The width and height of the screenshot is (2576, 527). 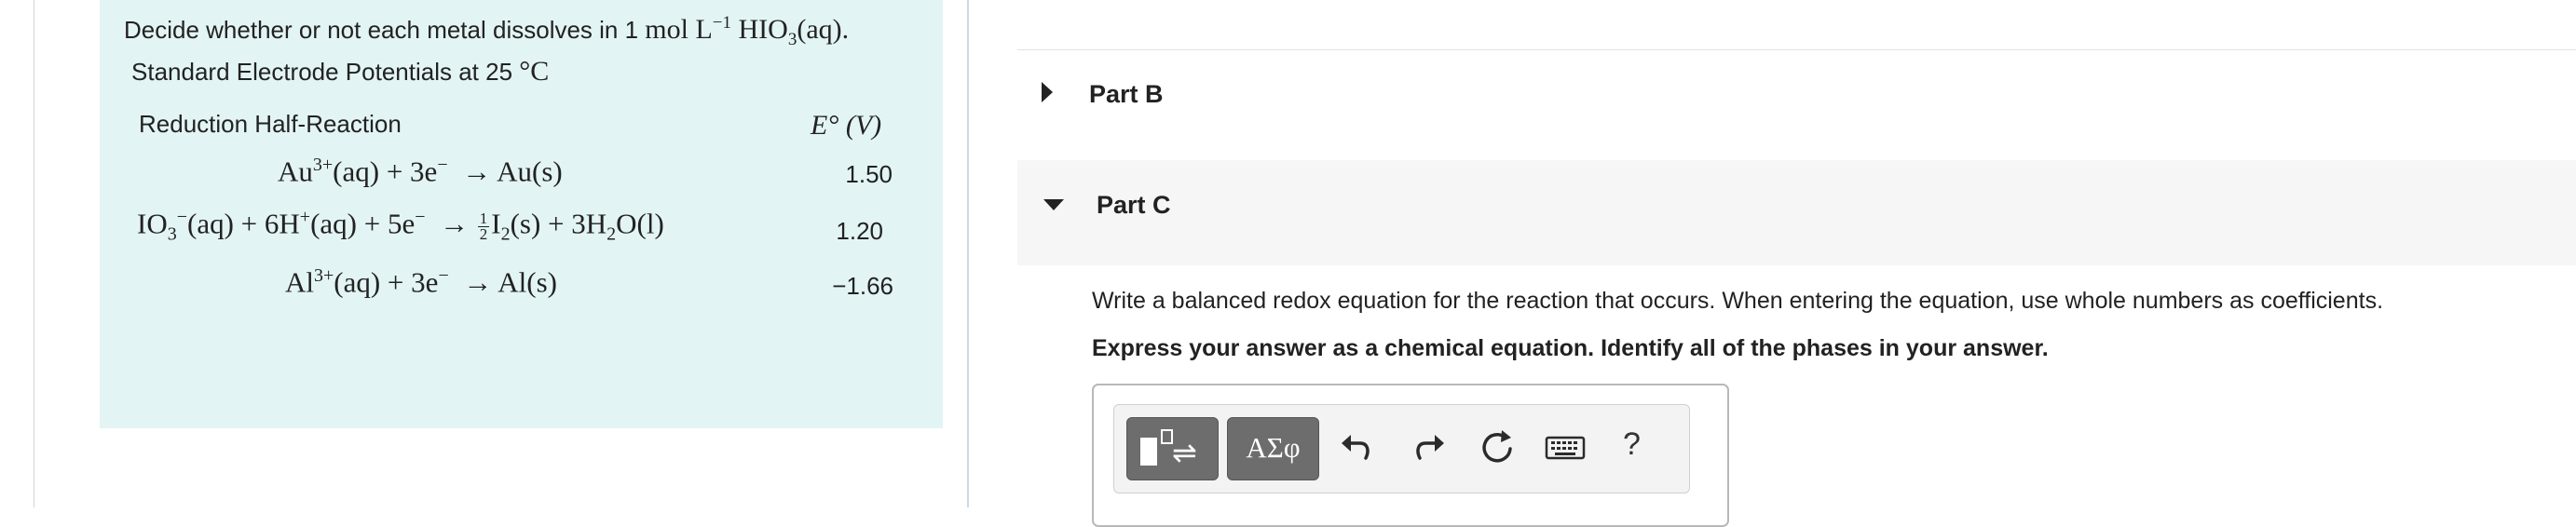 What do you see at coordinates (1053, 204) in the screenshot?
I see `triangle-down-icon` at bounding box center [1053, 204].